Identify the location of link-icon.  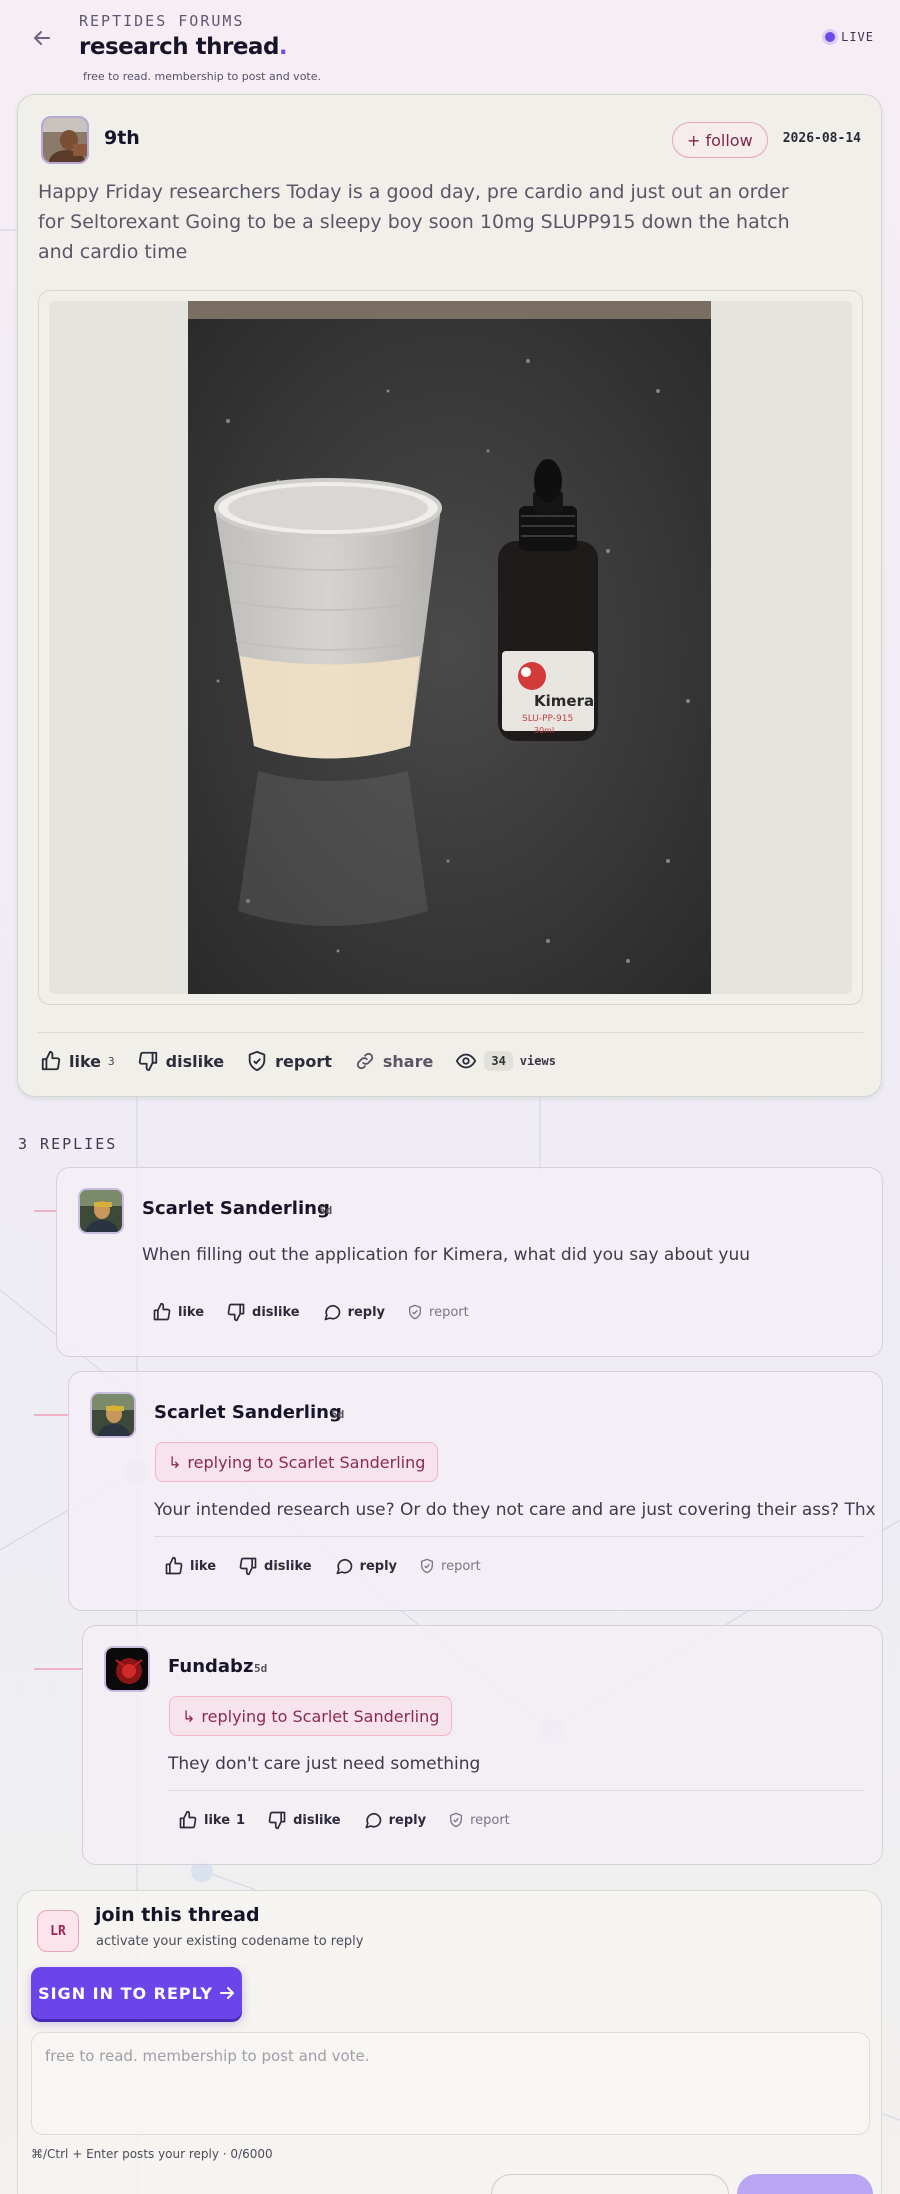
(365, 1061).